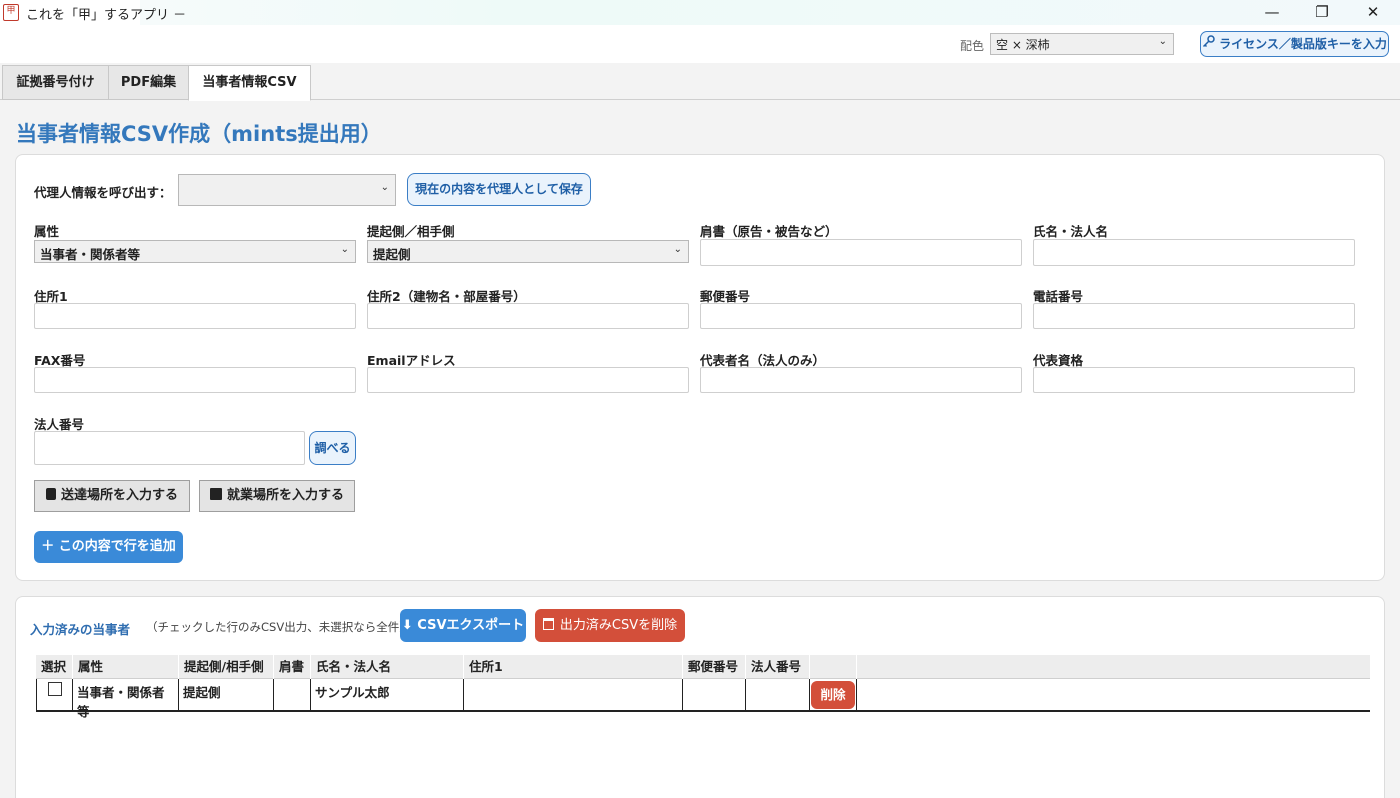 Image resolution: width=1400 pixels, height=798 pixels. Describe the element at coordinates (972, 46) in the screenshot. I see `color-scheme-label: 配色` at that location.